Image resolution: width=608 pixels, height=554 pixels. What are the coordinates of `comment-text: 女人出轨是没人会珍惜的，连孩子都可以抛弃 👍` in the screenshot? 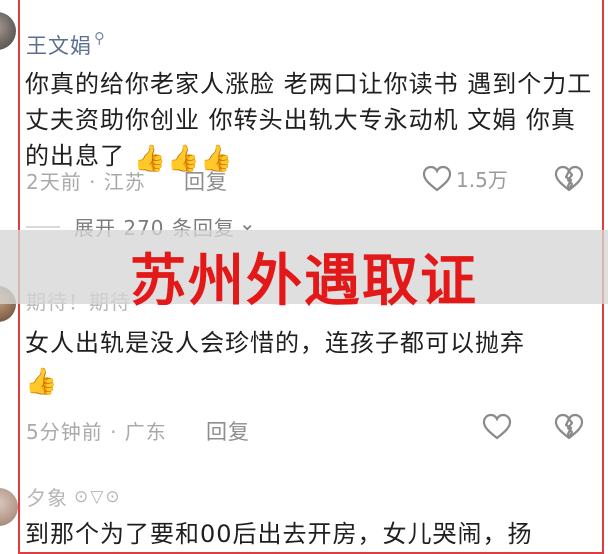 It's located at (310, 361).